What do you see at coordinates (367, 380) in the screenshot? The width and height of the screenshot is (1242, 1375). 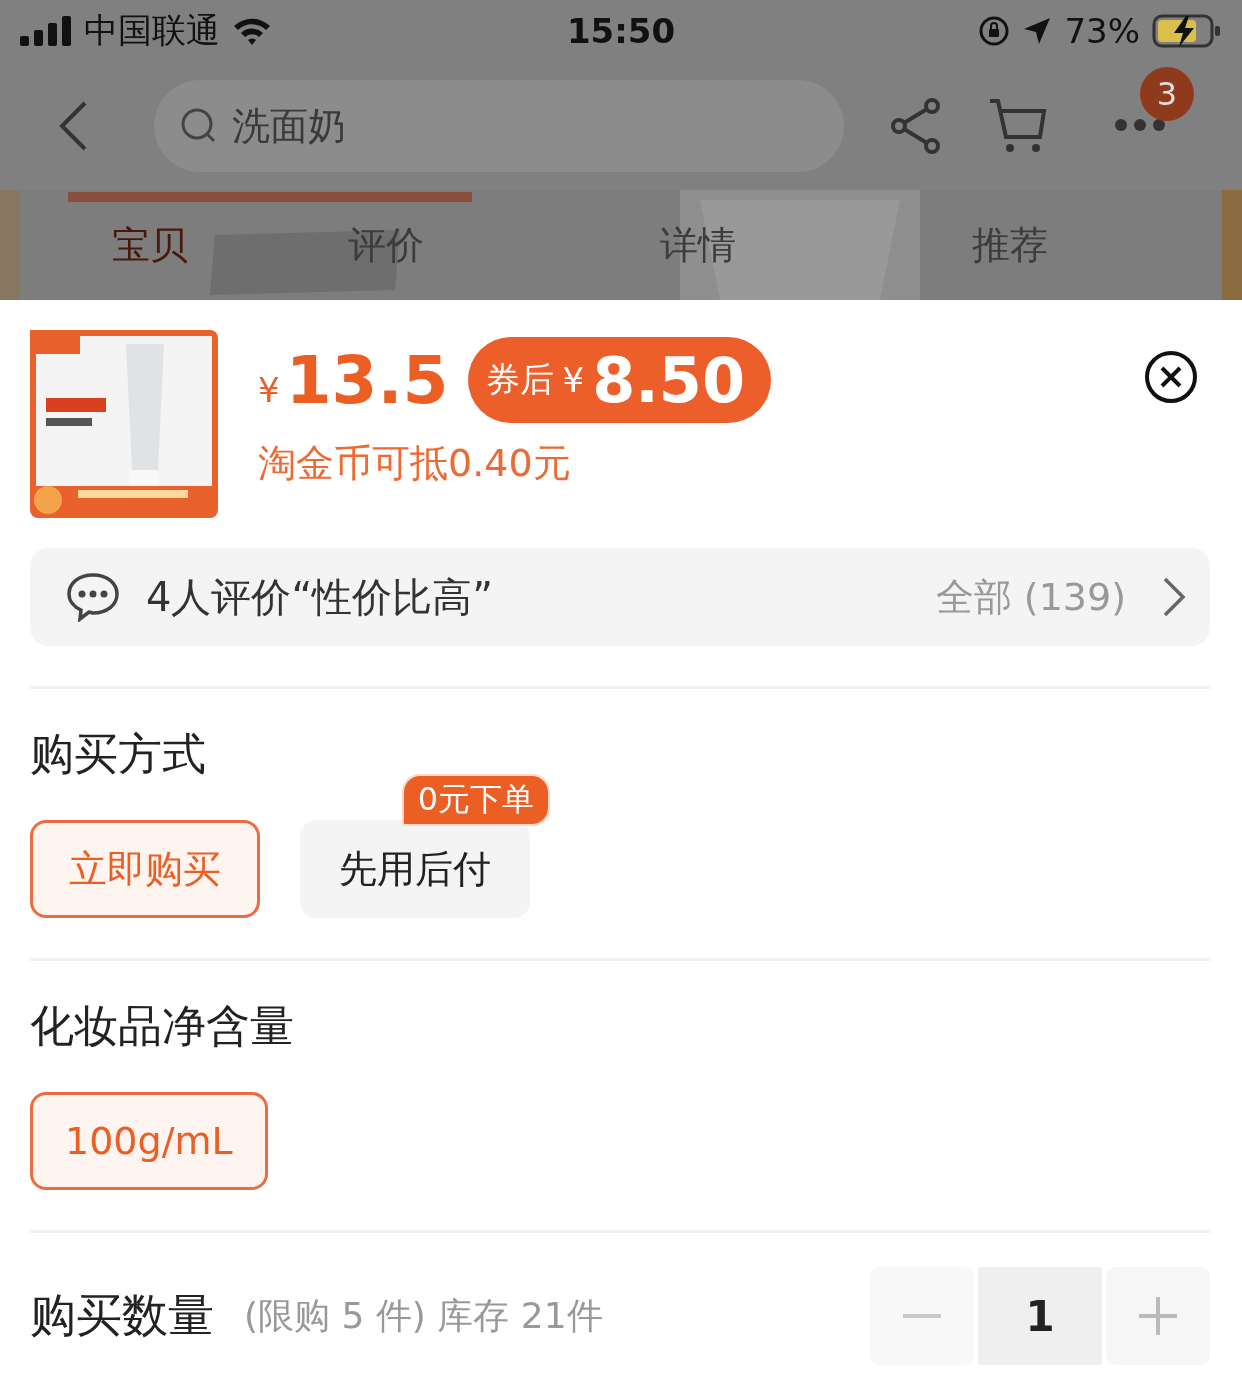 I see `price: 13.5` at bounding box center [367, 380].